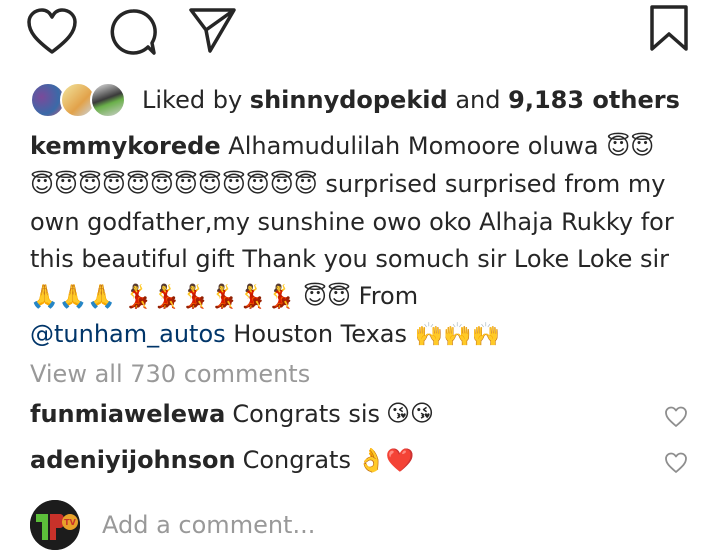 This screenshot has width=720, height=550. I want to click on save-button, so click(669, 28).